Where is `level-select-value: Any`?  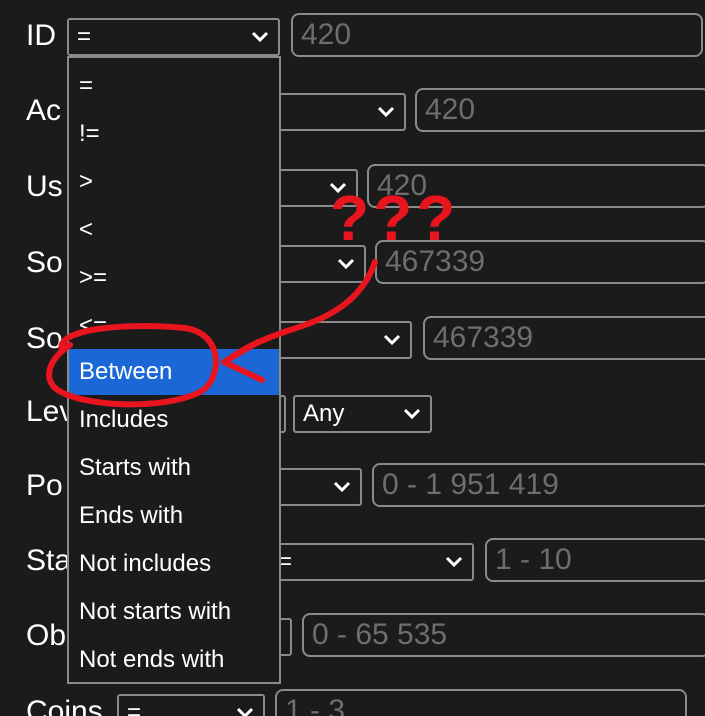 level-select-value: Any is located at coordinates (324, 413).